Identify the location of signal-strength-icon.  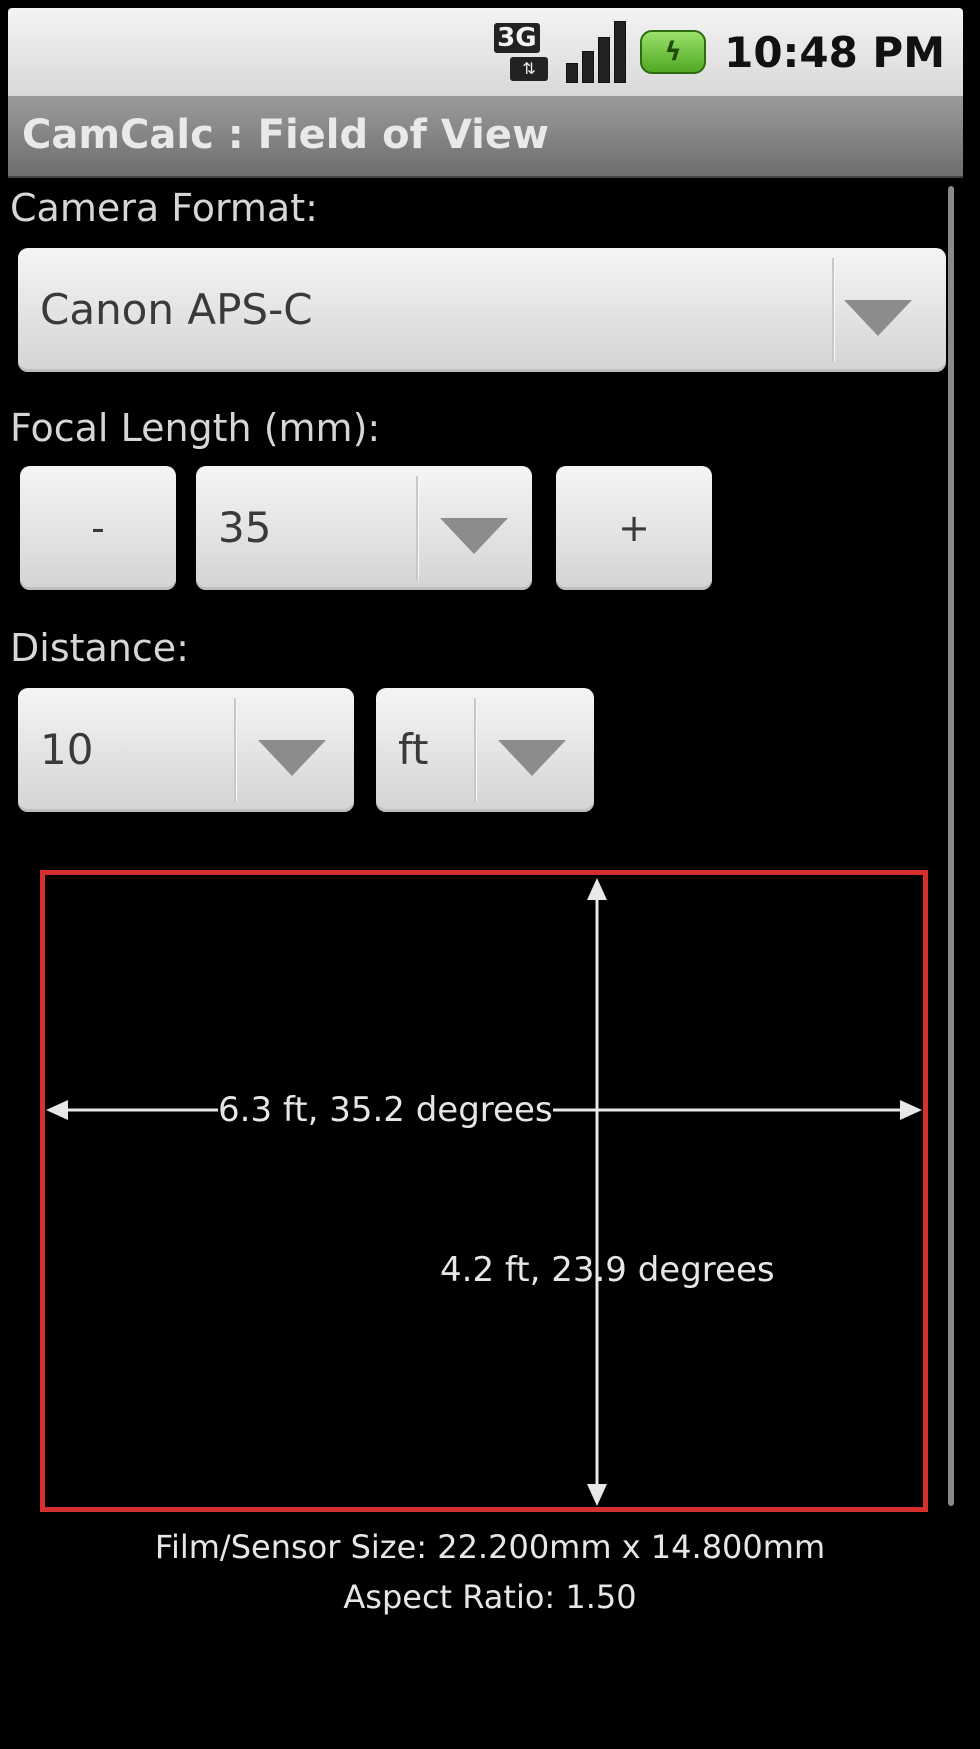
(596, 52).